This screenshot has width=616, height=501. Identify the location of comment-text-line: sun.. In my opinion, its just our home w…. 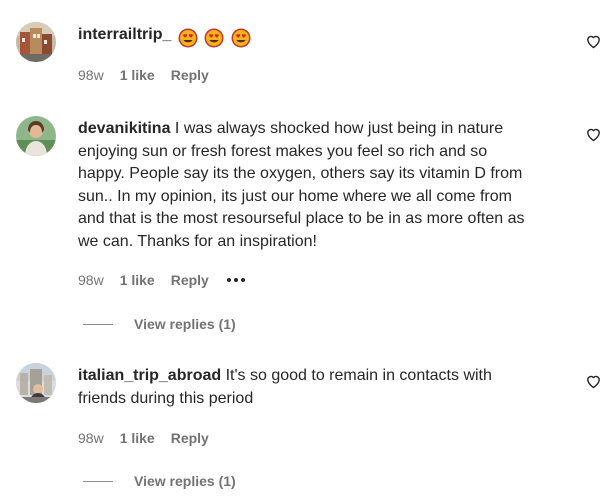
(295, 196).